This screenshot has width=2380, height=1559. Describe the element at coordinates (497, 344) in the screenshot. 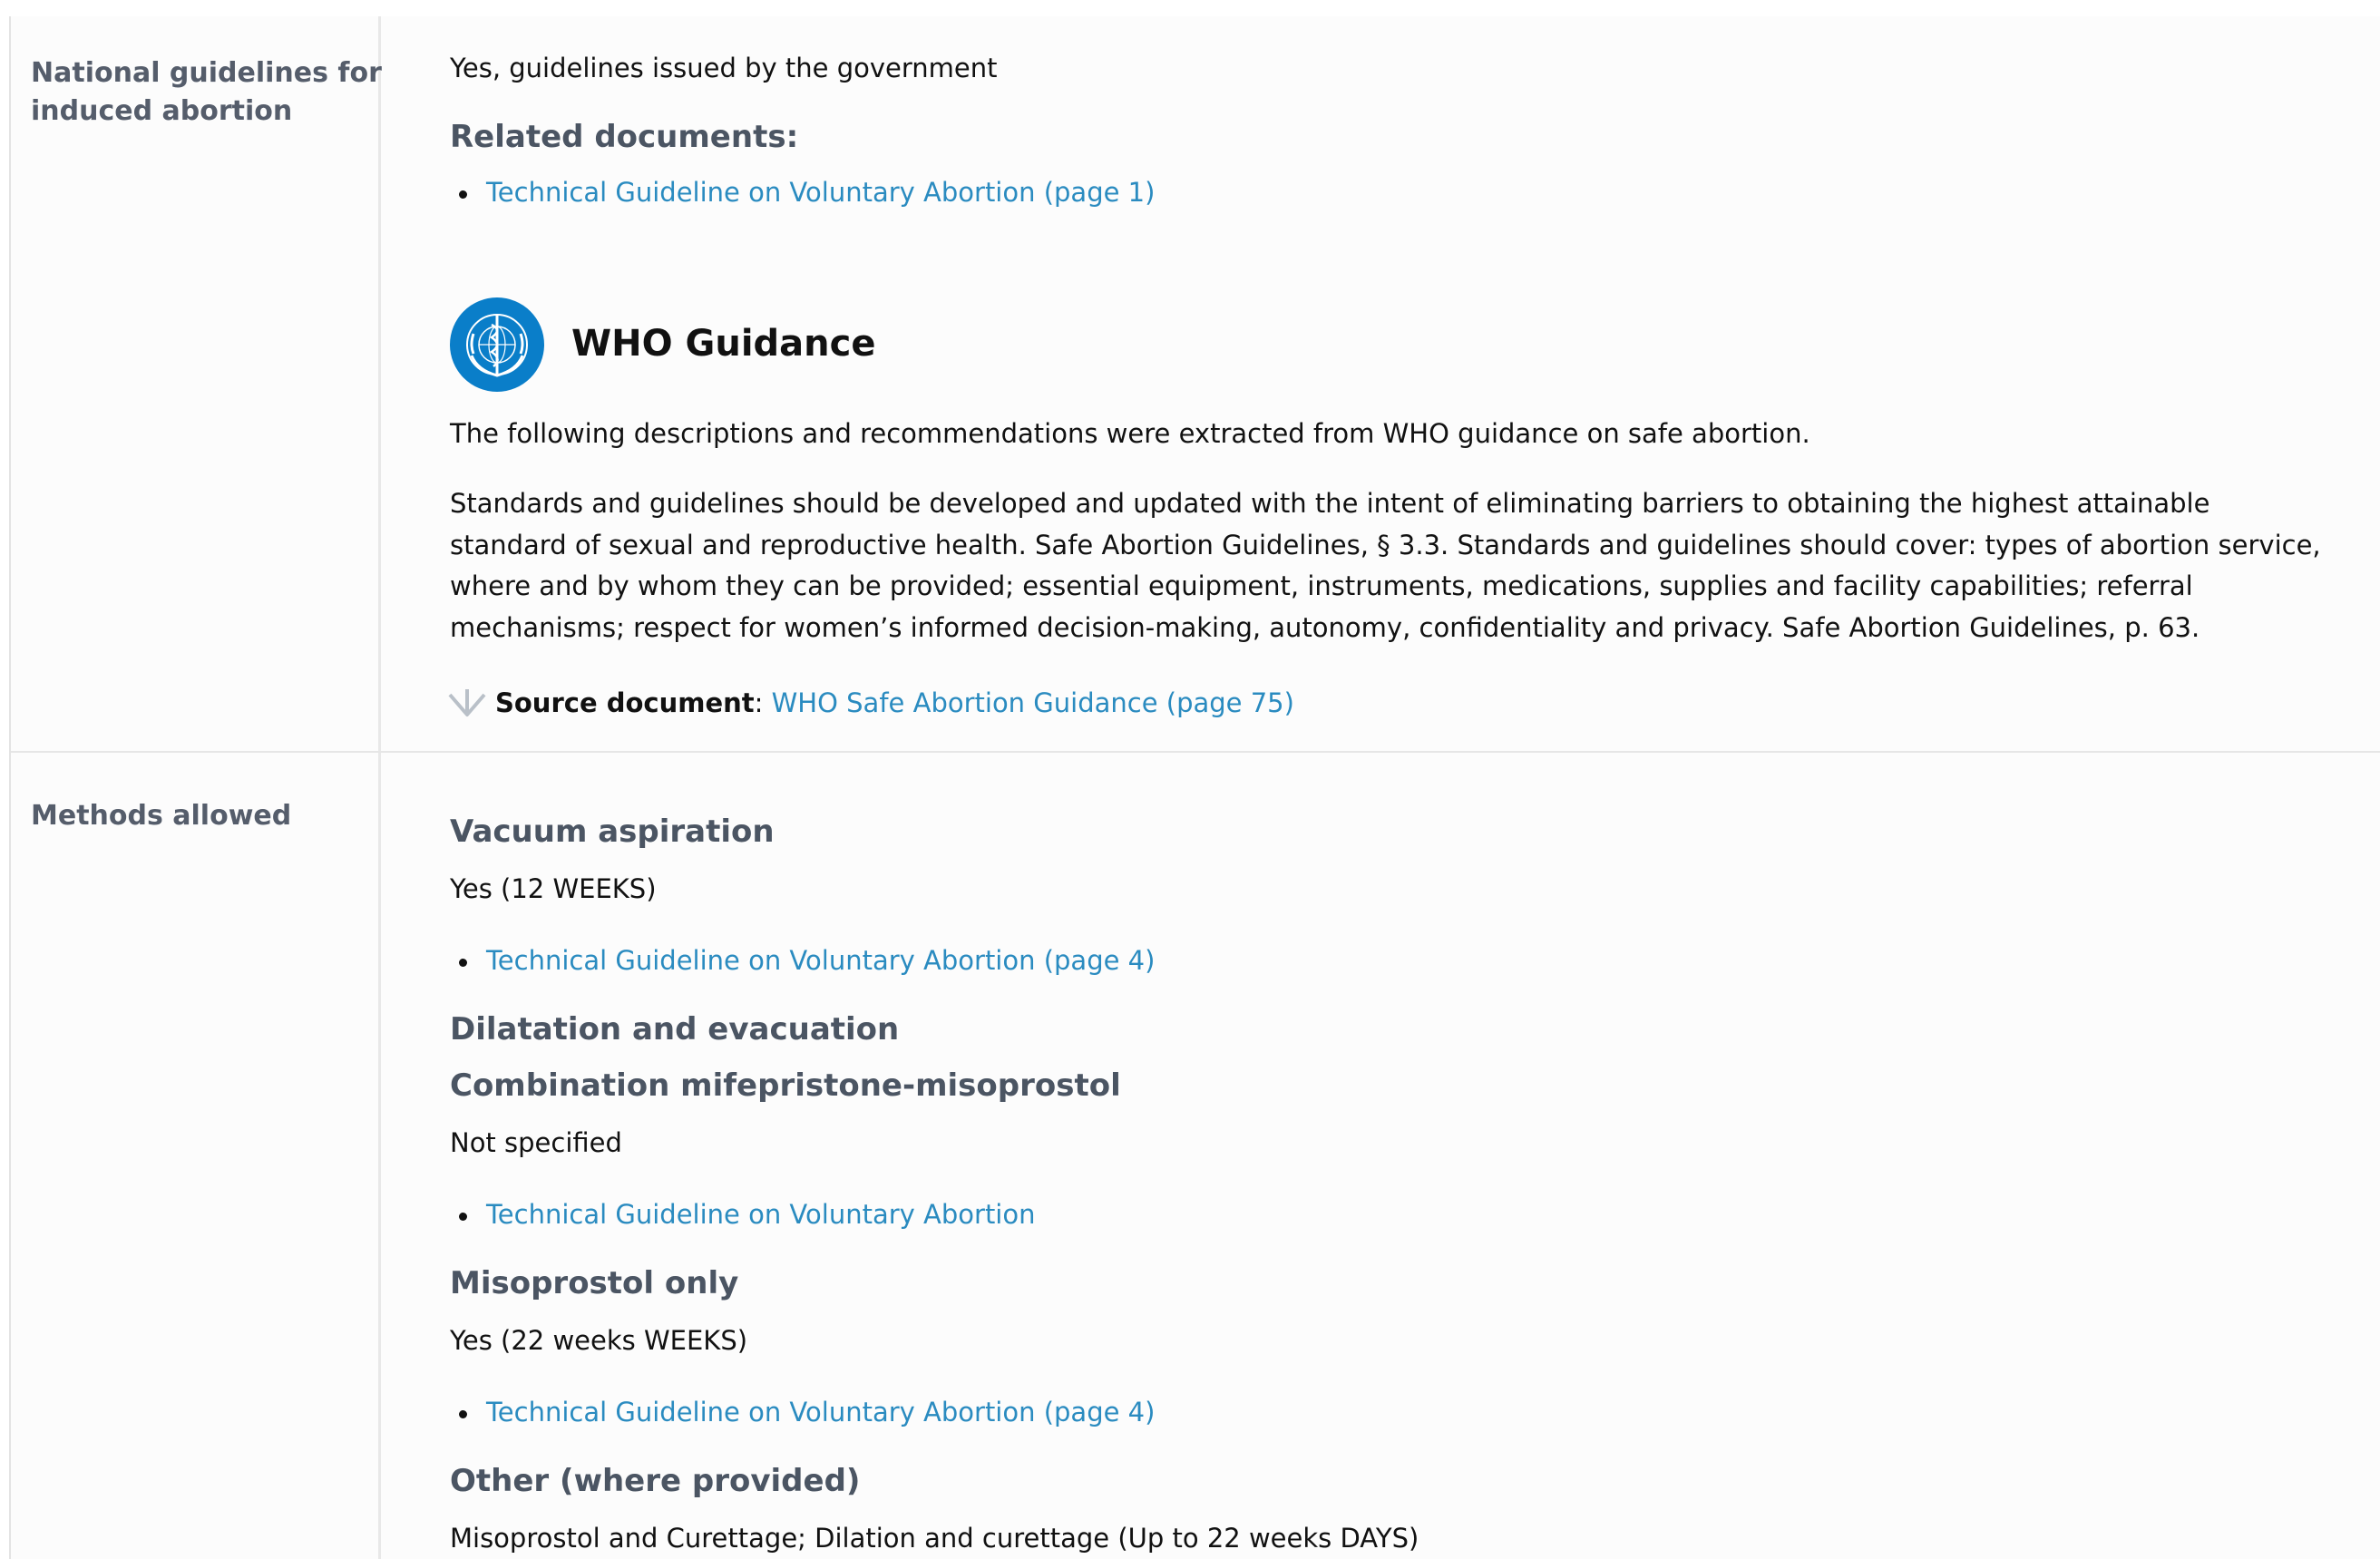

I see `who-emblem-icon` at that location.